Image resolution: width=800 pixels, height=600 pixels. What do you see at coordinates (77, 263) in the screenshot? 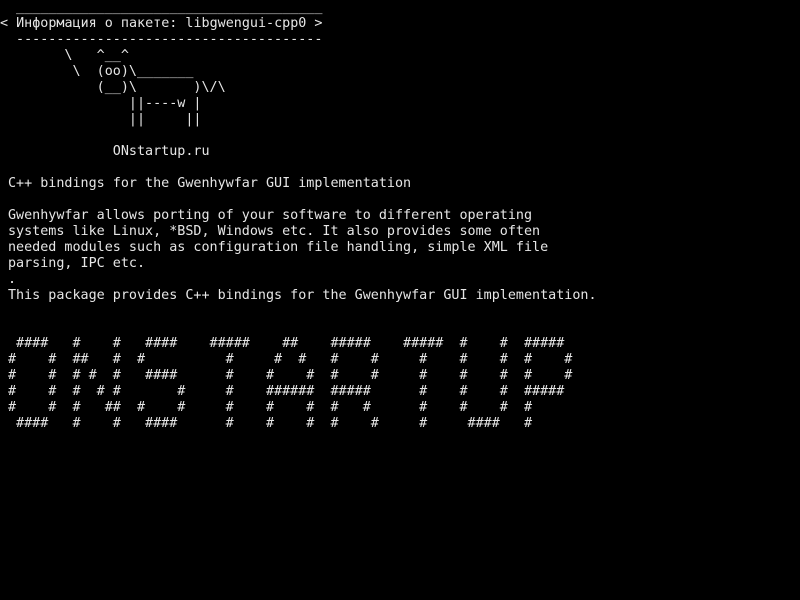
I see `description-line: parsing, IPC etc.` at bounding box center [77, 263].